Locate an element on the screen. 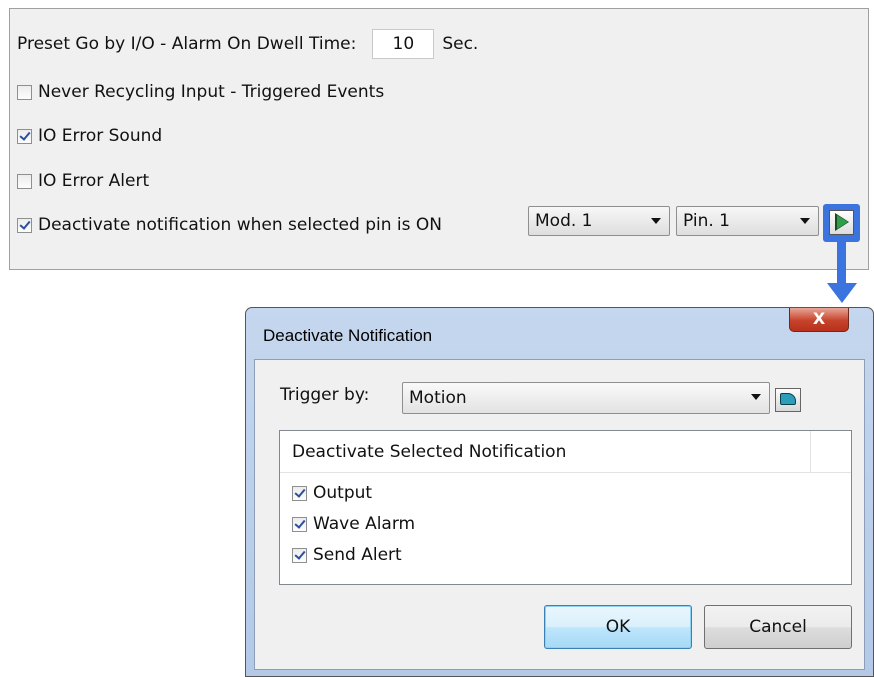 The width and height of the screenshot is (874, 677). pointing-hand-icon is located at coordinates (788, 399).